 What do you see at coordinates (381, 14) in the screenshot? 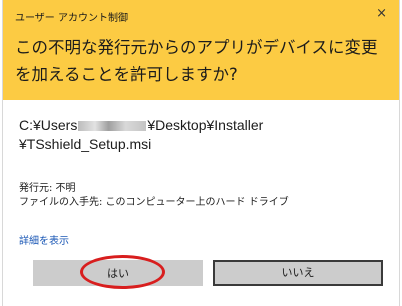
I see `close-icon: ×` at bounding box center [381, 14].